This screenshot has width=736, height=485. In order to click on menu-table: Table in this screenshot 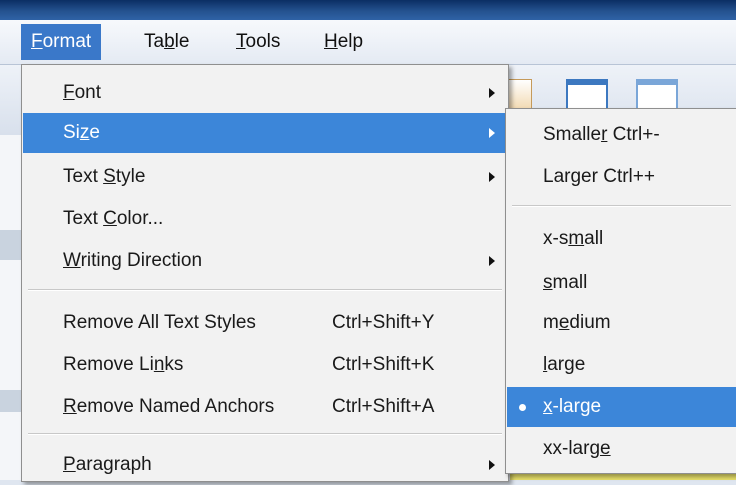, I will do `click(166, 42)`.